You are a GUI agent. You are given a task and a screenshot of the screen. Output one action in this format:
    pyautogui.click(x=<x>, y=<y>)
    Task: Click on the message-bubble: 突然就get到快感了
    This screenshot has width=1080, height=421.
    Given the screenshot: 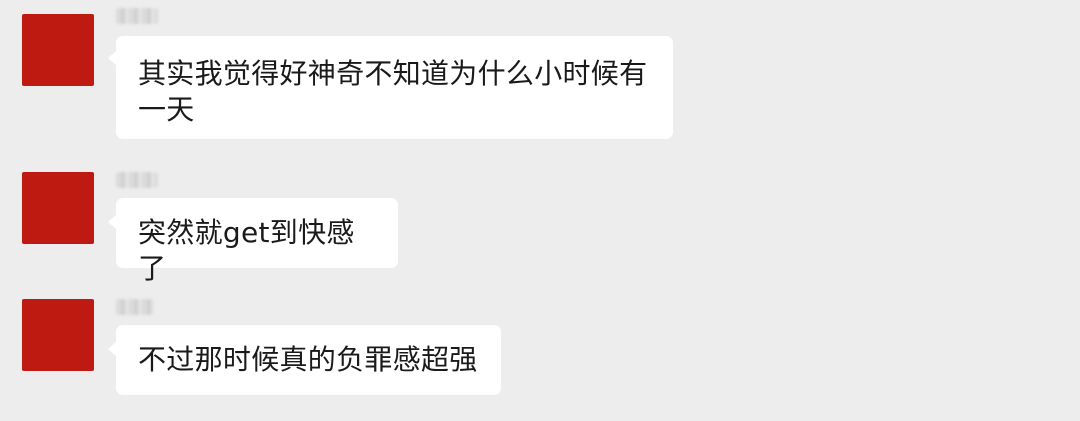 What is the action you would take?
    pyautogui.click(x=257, y=241)
    